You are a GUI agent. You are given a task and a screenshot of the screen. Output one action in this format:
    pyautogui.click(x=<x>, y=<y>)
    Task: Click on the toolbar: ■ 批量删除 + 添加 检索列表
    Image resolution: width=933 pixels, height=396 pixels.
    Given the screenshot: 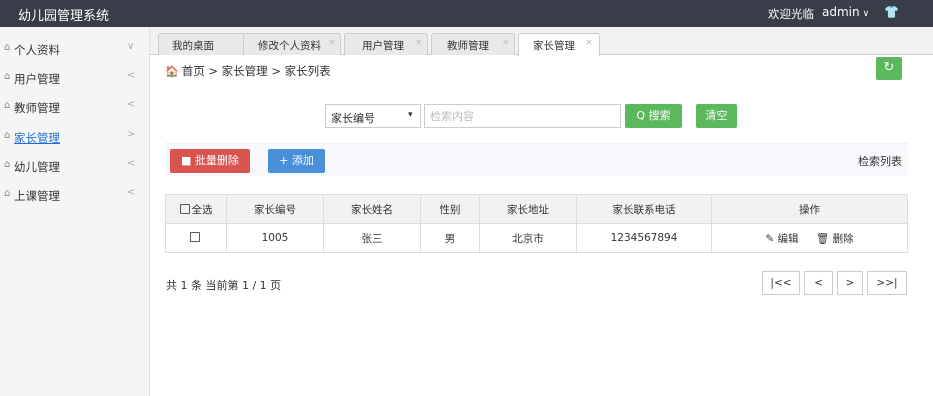 What is the action you would take?
    pyautogui.click(x=536, y=159)
    